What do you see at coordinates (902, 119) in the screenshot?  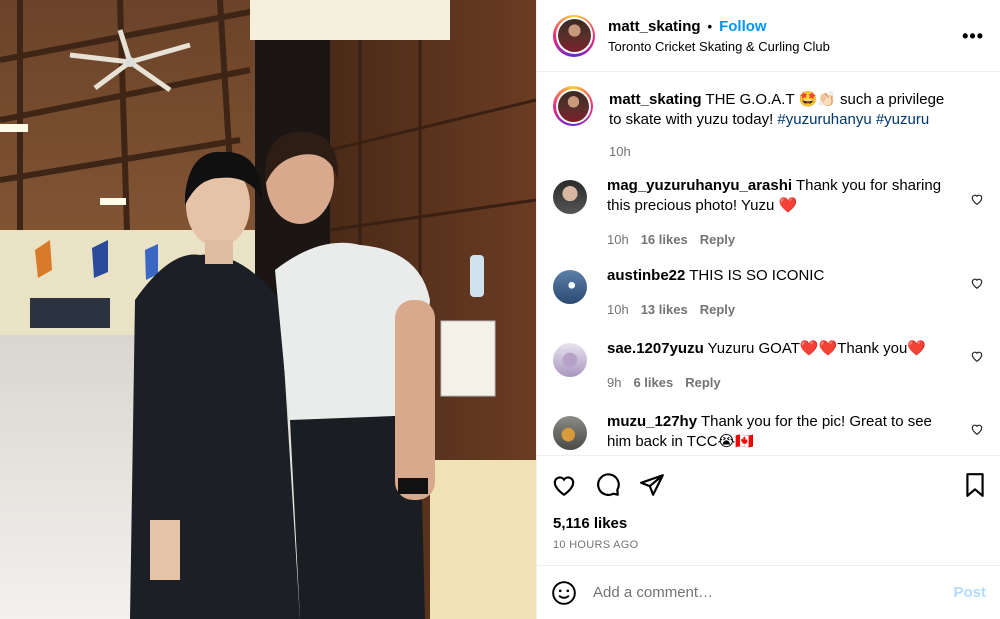 I see `hashtag-link: #yuzuru` at bounding box center [902, 119].